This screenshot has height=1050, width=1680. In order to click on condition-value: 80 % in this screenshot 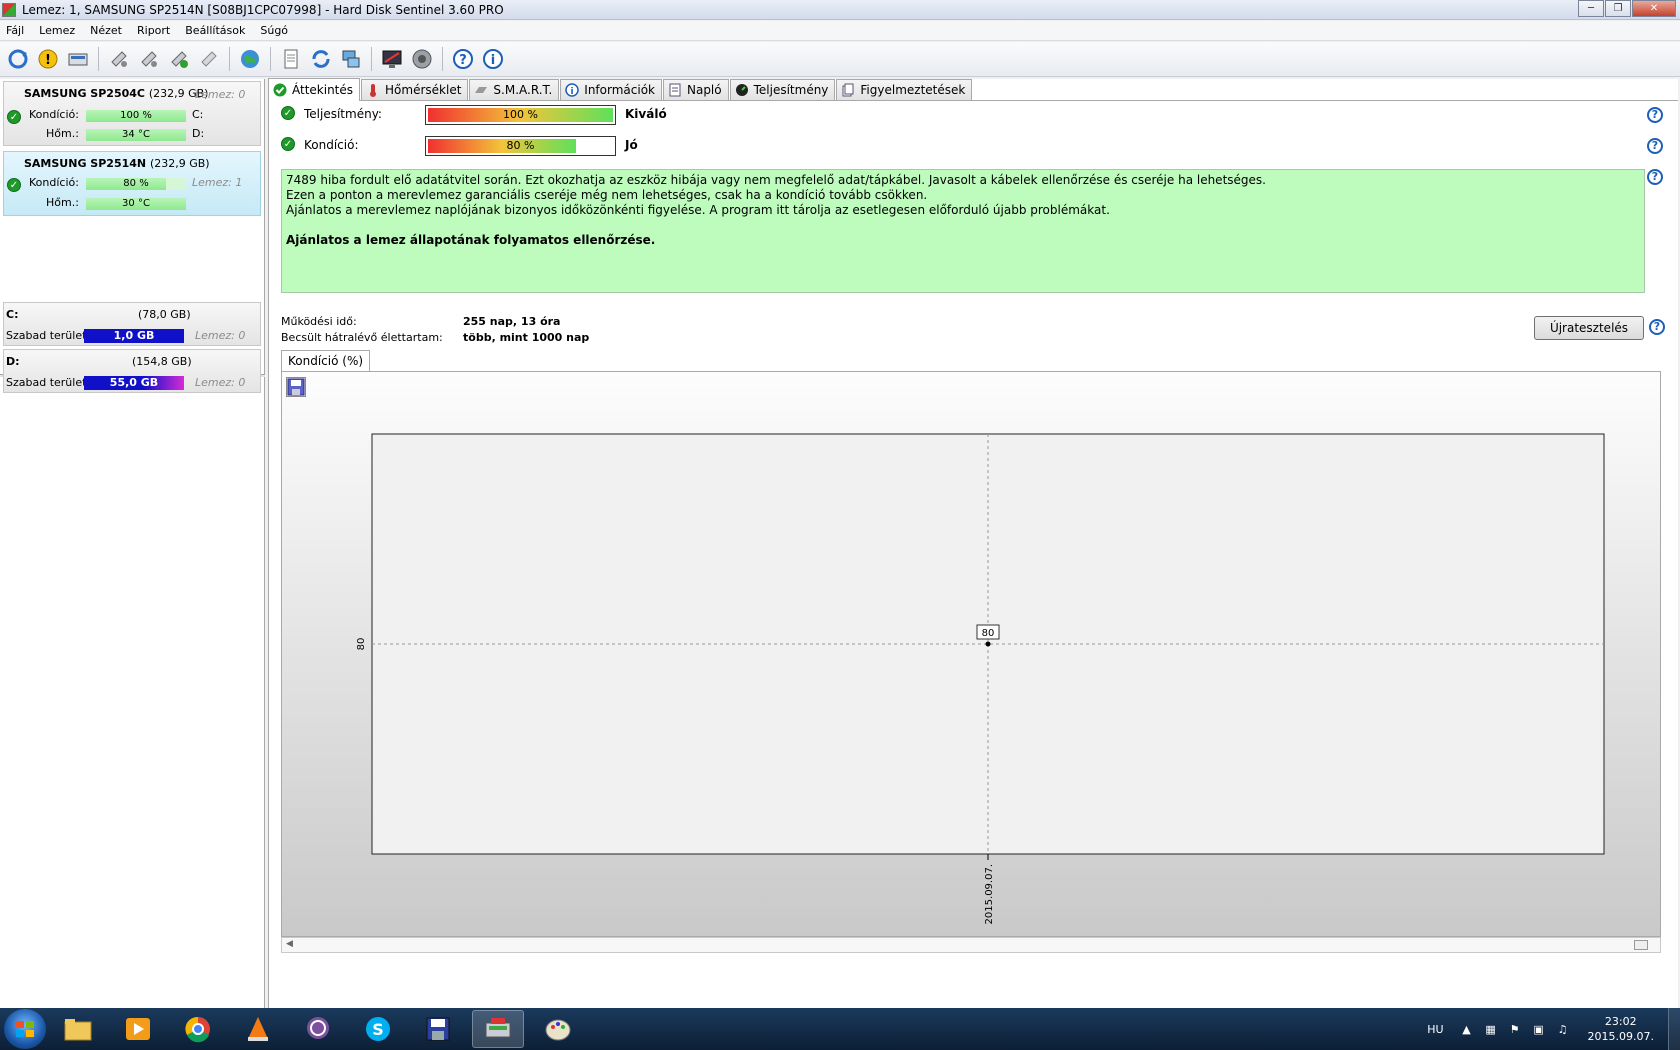, I will do `click(136, 183)`.